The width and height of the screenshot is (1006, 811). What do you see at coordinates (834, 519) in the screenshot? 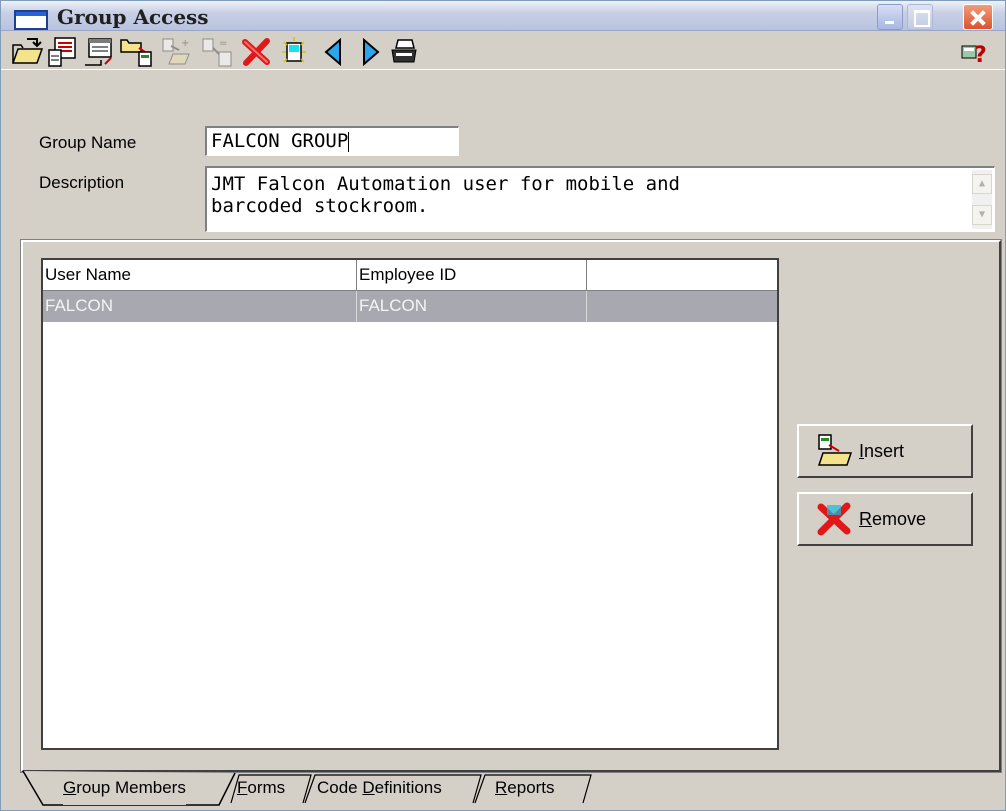
I see `remove-icon` at bounding box center [834, 519].